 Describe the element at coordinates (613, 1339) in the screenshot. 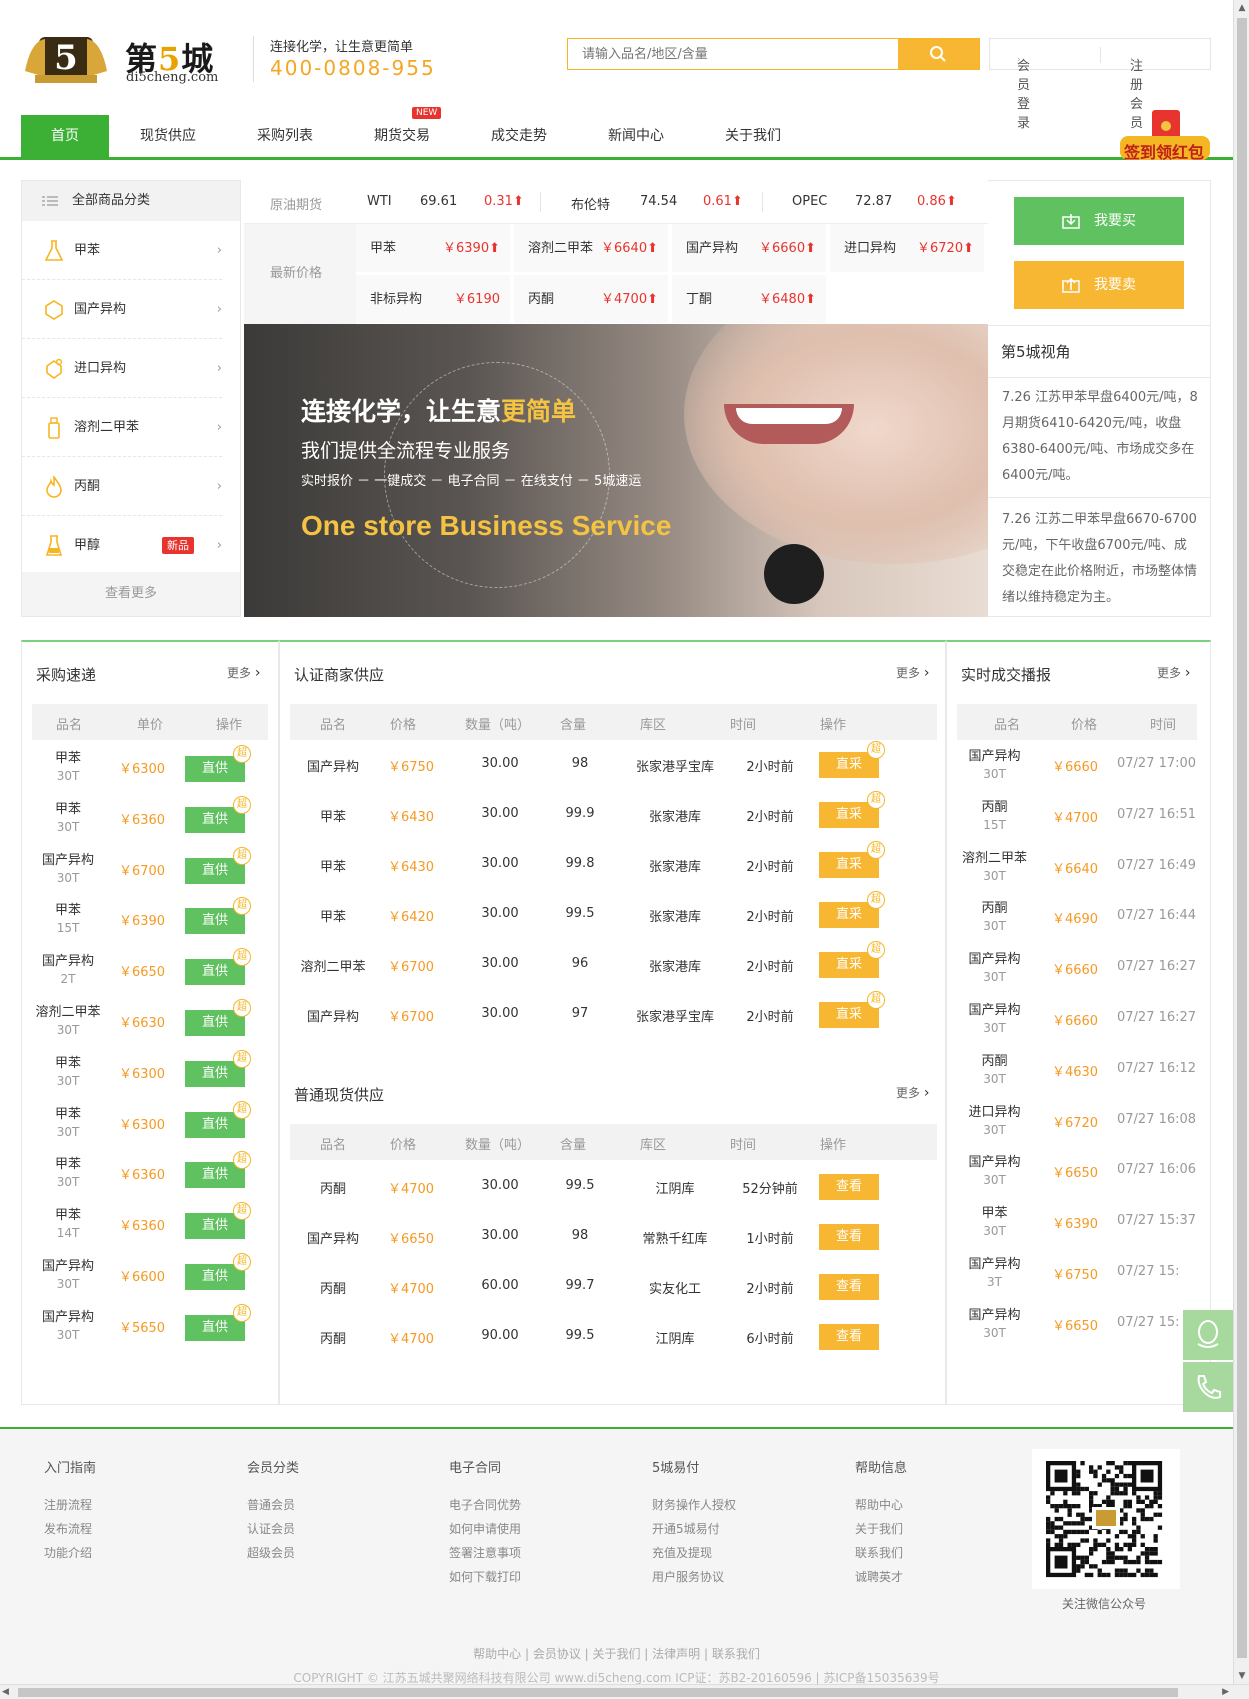

I see `table-row: 丙酮 ￥4700 90.00 99.5 江阴库 6小时前 查看` at that location.